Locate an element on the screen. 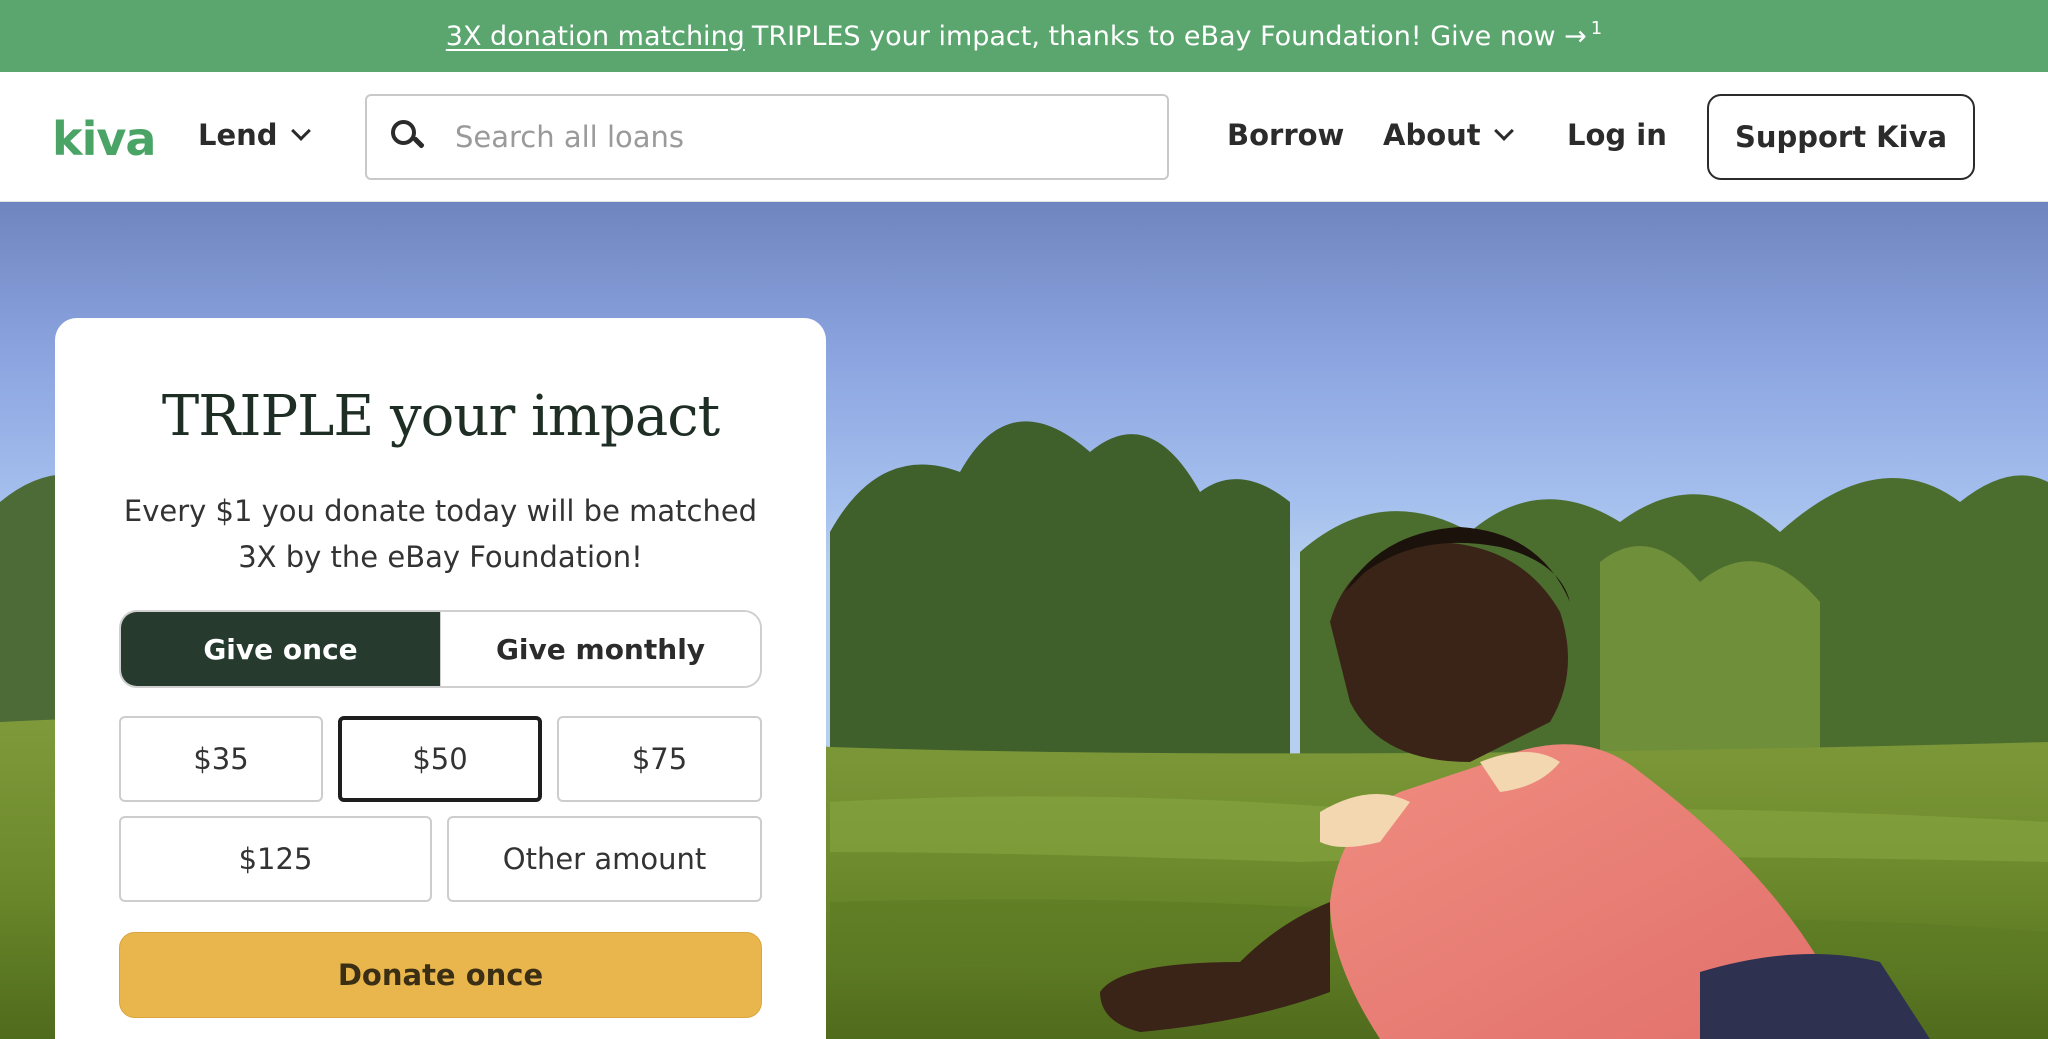 This screenshot has width=2048, height=1039. login-link: Log in is located at coordinates (1617, 135).